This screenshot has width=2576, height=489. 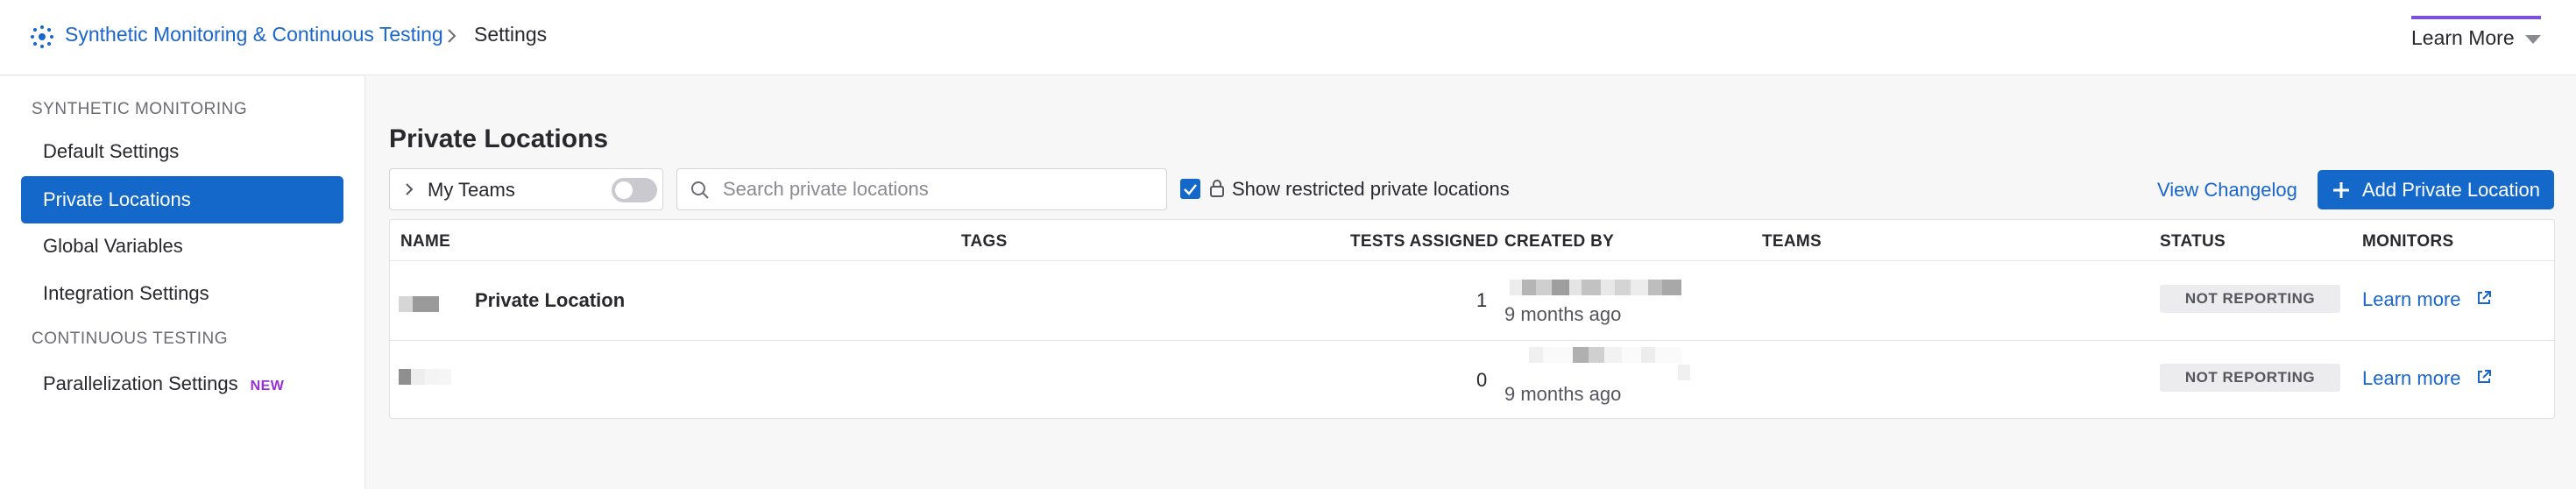 What do you see at coordinates (624, 190) in the screenshot?
I see `toggle-knob` at bounding box center [624, 190].